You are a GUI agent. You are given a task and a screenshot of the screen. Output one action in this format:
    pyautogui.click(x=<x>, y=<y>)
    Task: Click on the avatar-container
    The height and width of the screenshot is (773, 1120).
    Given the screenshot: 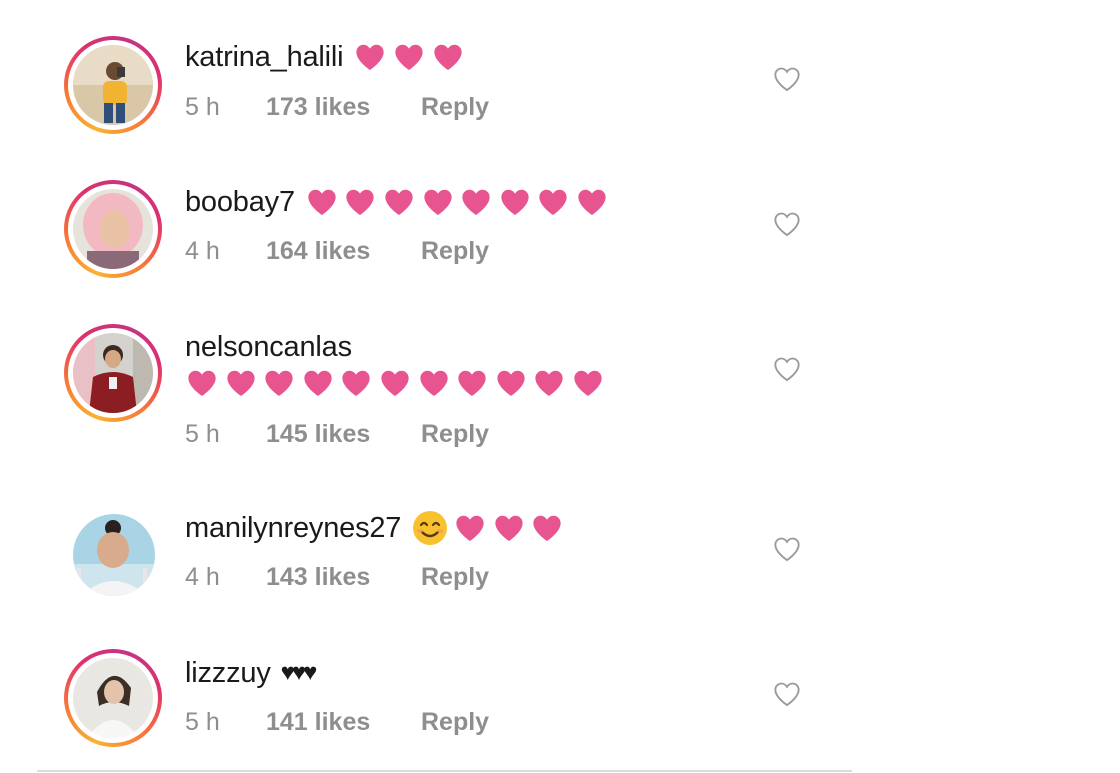 What is the action you would take?
    pyautogui.click(x=113, y=554)
    